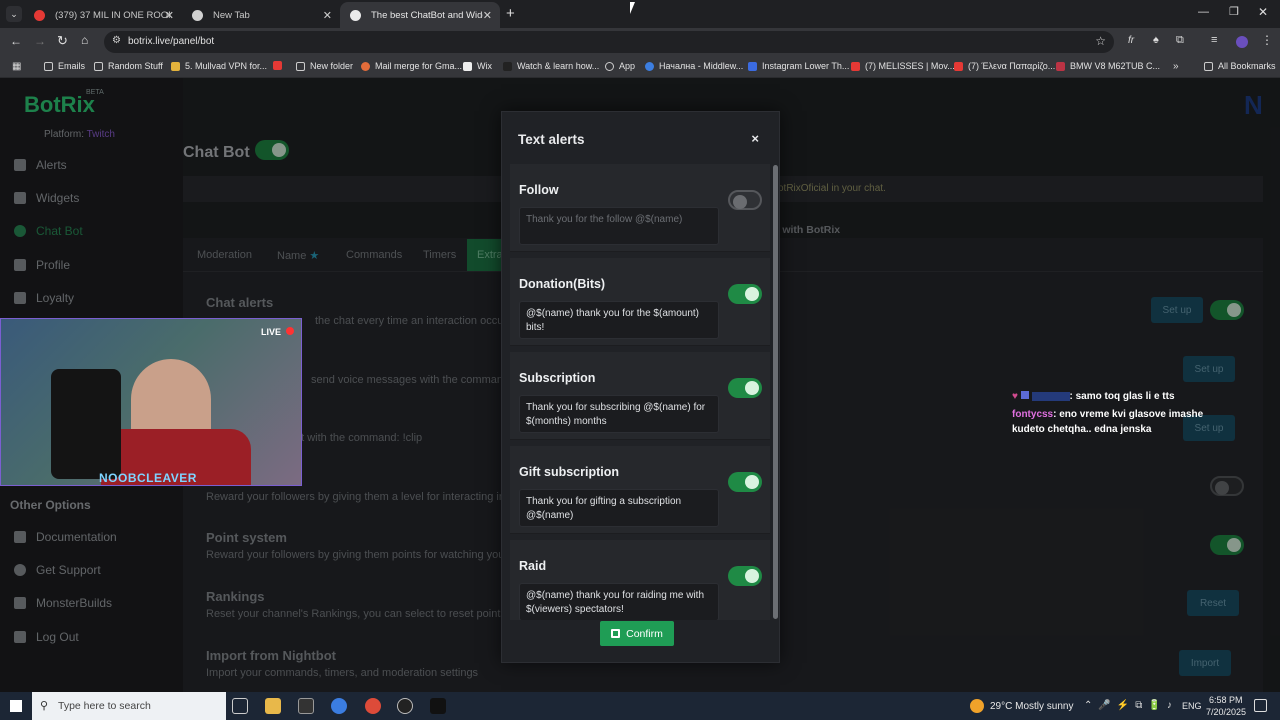 The image size is (1280, 720). What do you see at coordinates (507, 66) in the screenshot?
I see `bookmark-icon` at bounding box center [507, 66].